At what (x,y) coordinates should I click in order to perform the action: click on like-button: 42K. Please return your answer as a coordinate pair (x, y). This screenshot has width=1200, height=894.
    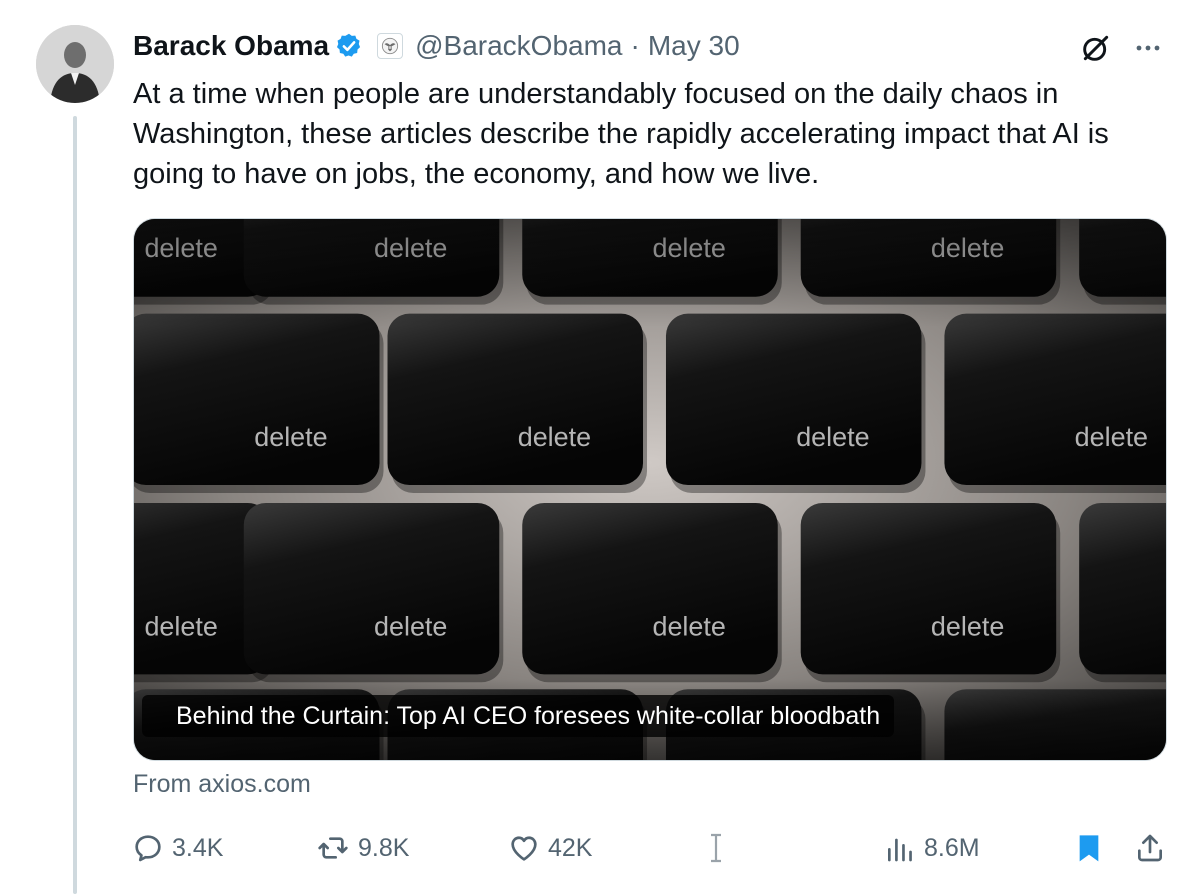
    Looking at the image, I should click on (550, 848).